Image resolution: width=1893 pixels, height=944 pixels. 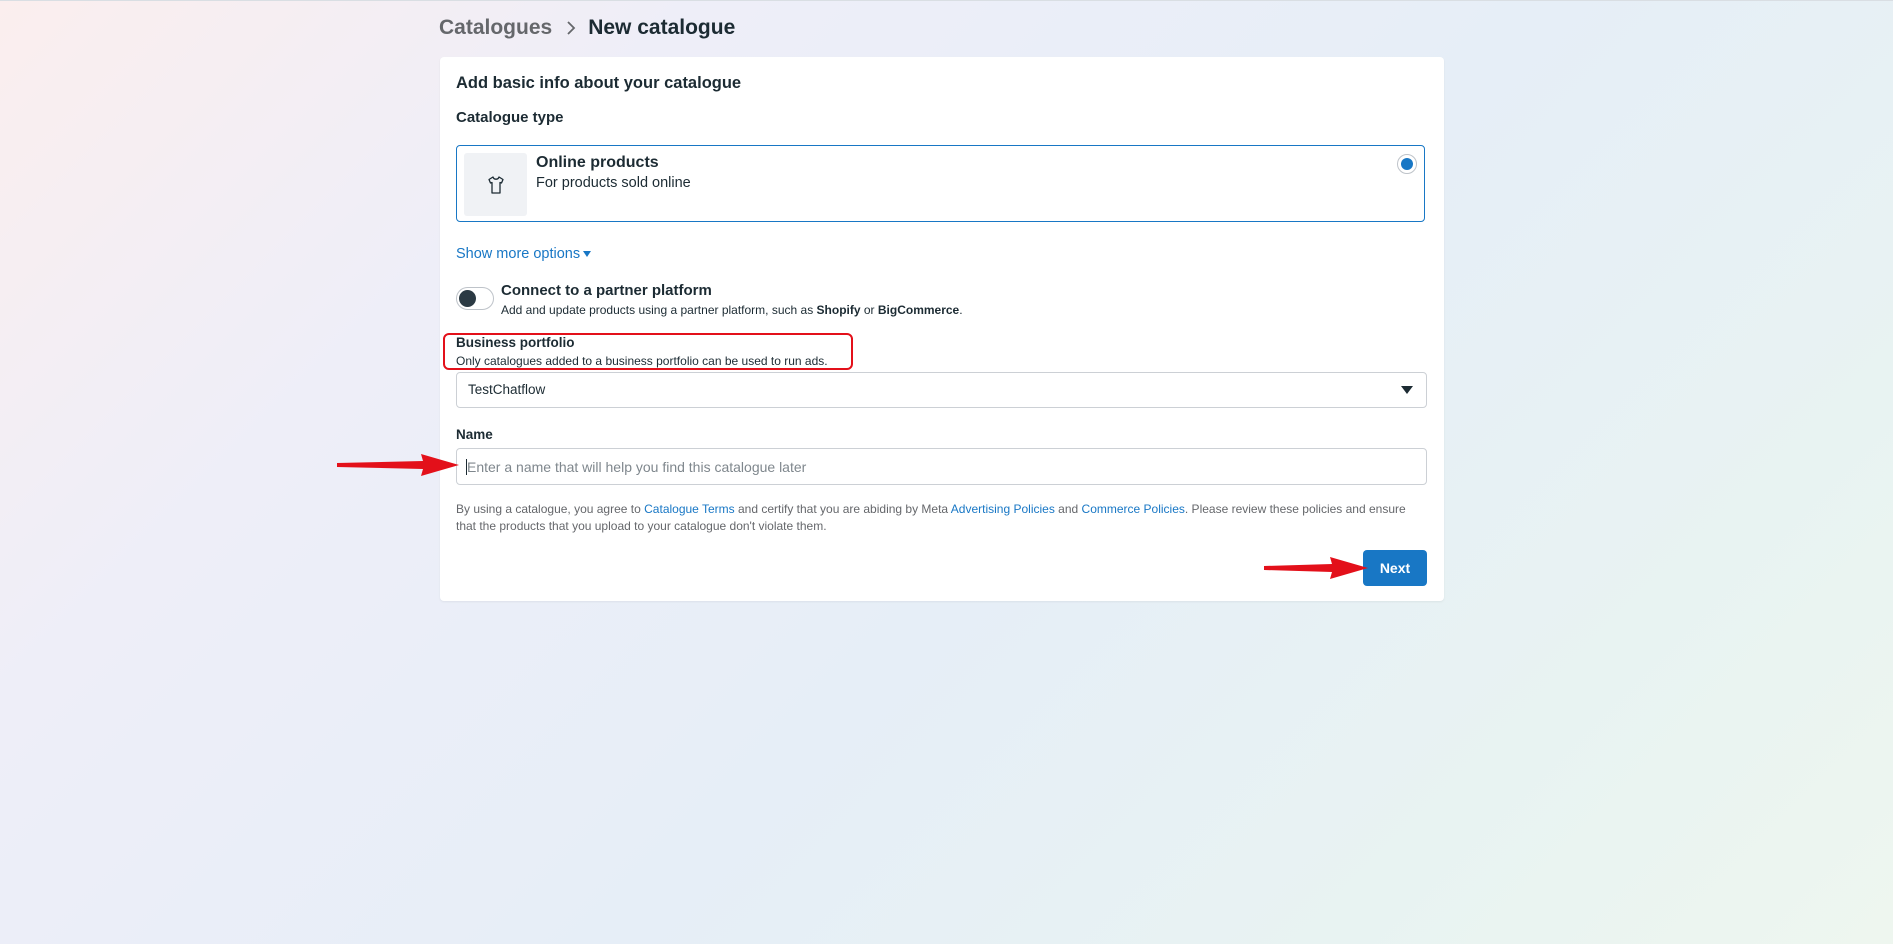 I want to click on show-more-options-link: Show more options, so click(x=524, y=254).